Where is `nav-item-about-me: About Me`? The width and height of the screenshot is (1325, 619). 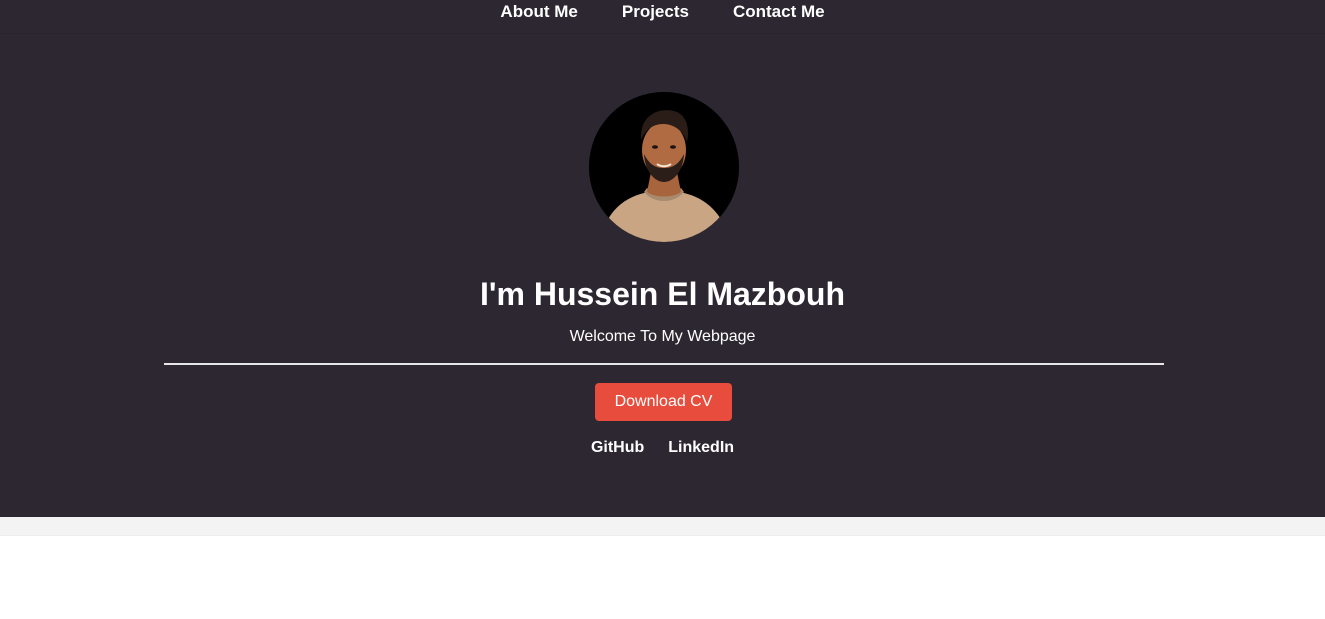 nav-item-about-me: About Me is located at coordinates (538, 12).